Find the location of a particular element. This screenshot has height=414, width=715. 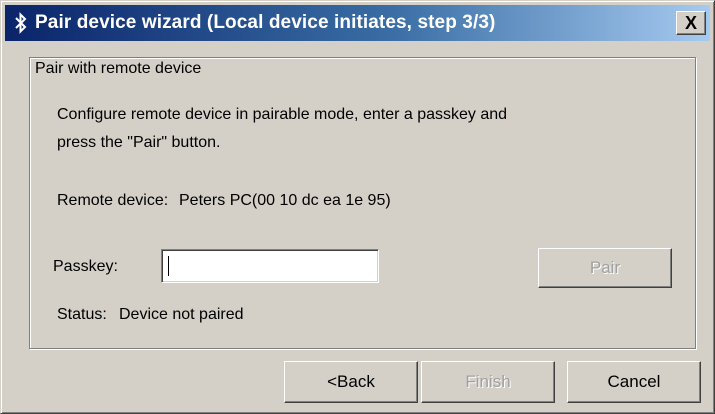

text-caret is located at coordinates (168, 266).